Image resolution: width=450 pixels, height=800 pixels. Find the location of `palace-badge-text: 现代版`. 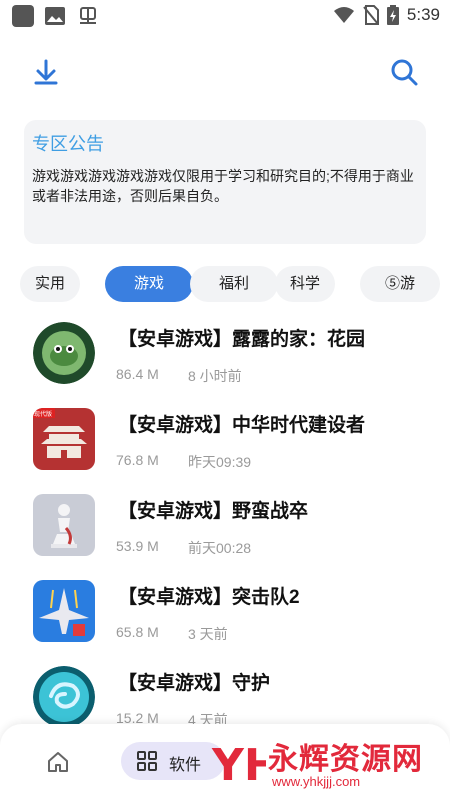

palace-badge-text: 现代版 is located at coordinates (43, 414).